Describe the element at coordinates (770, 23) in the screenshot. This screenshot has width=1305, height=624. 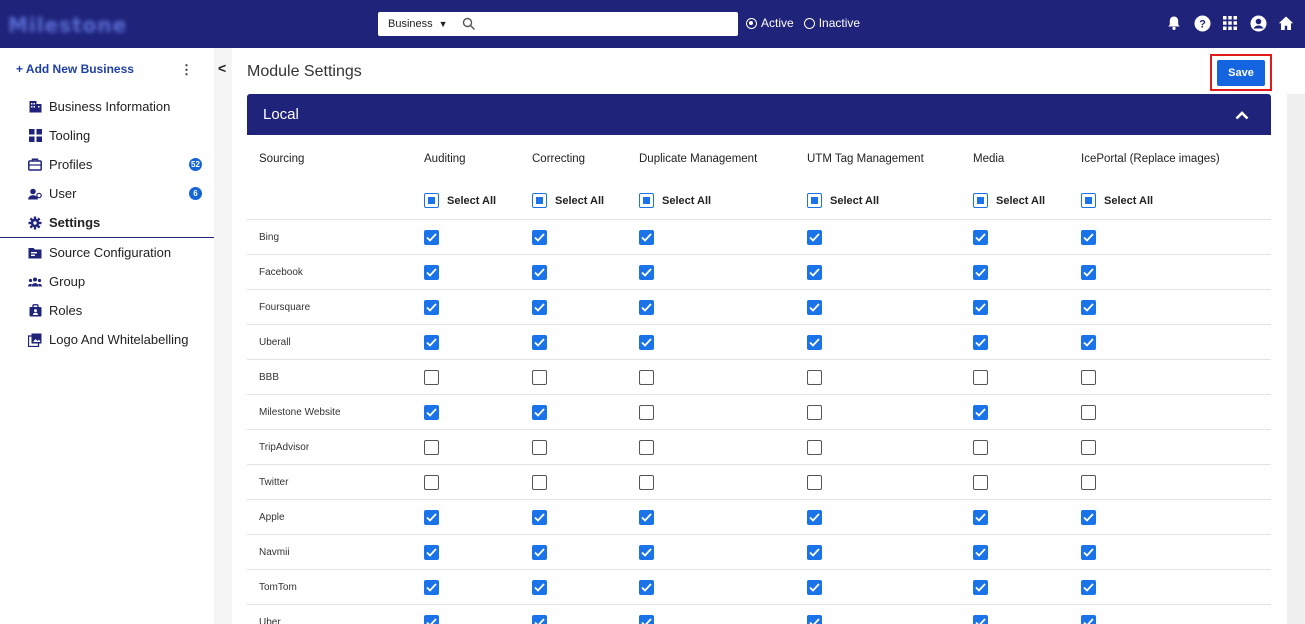
I see `radio-active: Active` at that location.